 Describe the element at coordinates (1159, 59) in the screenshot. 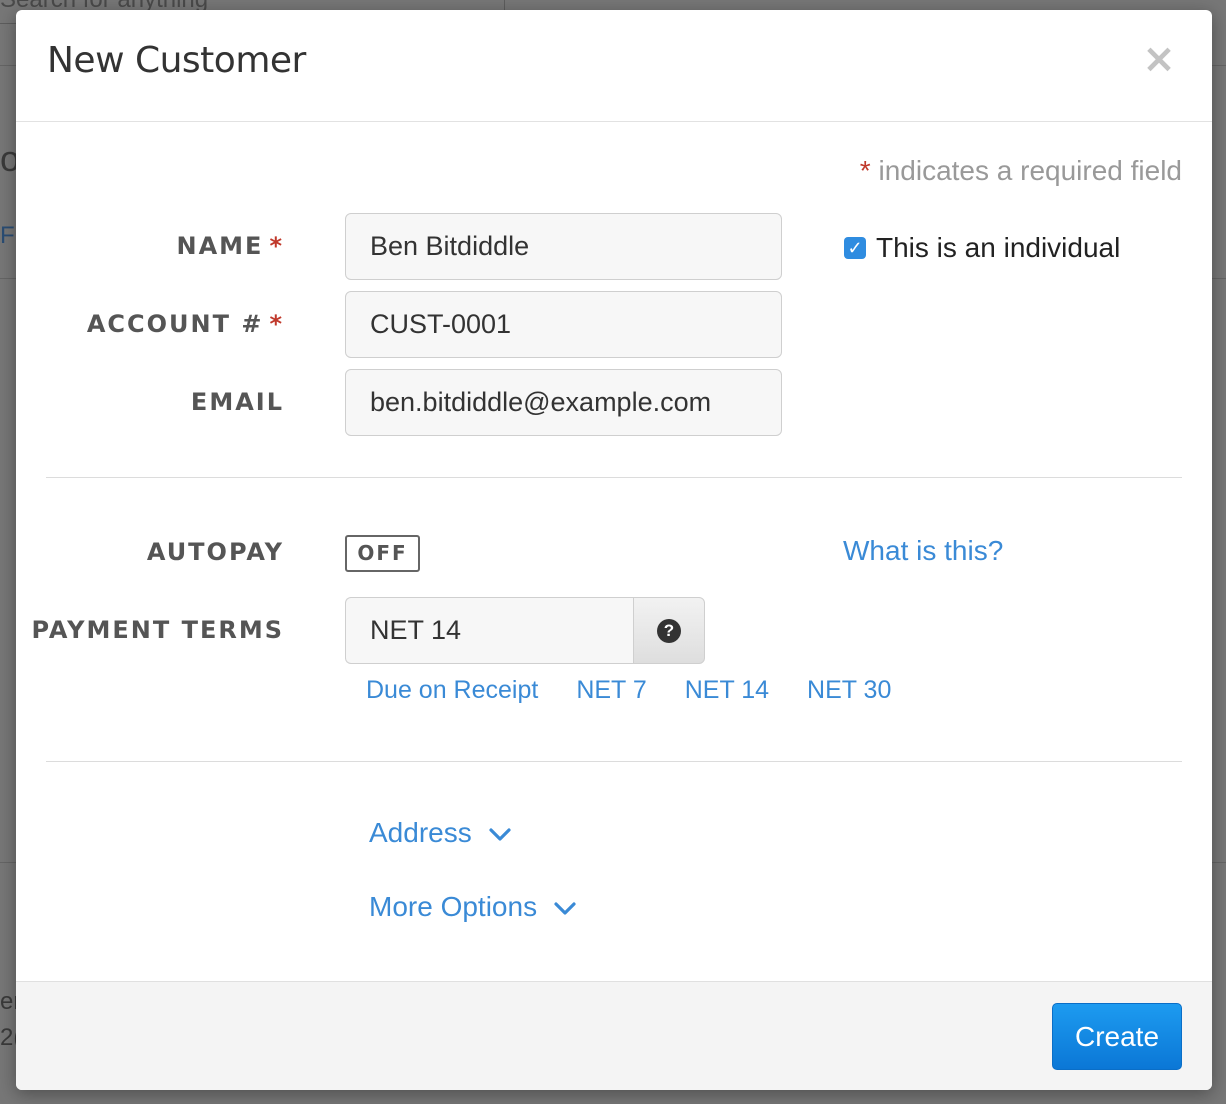

I see `close-icon: ×` at that location.